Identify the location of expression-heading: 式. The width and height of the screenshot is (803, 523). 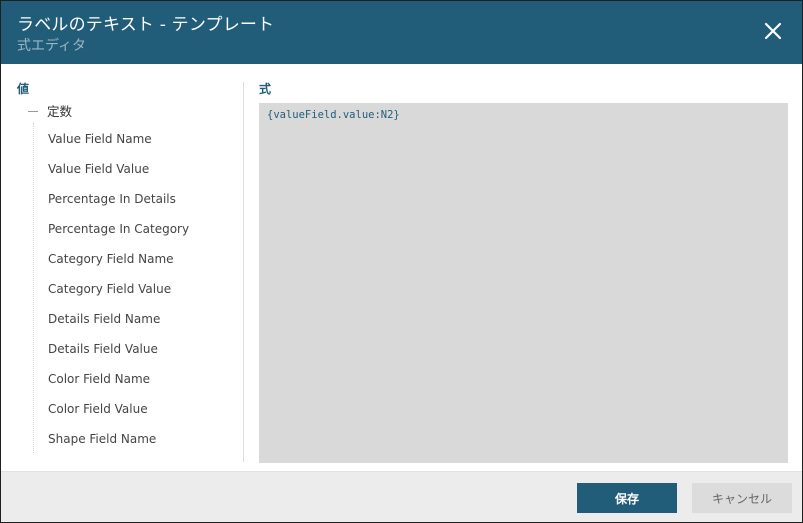
(265, 89).